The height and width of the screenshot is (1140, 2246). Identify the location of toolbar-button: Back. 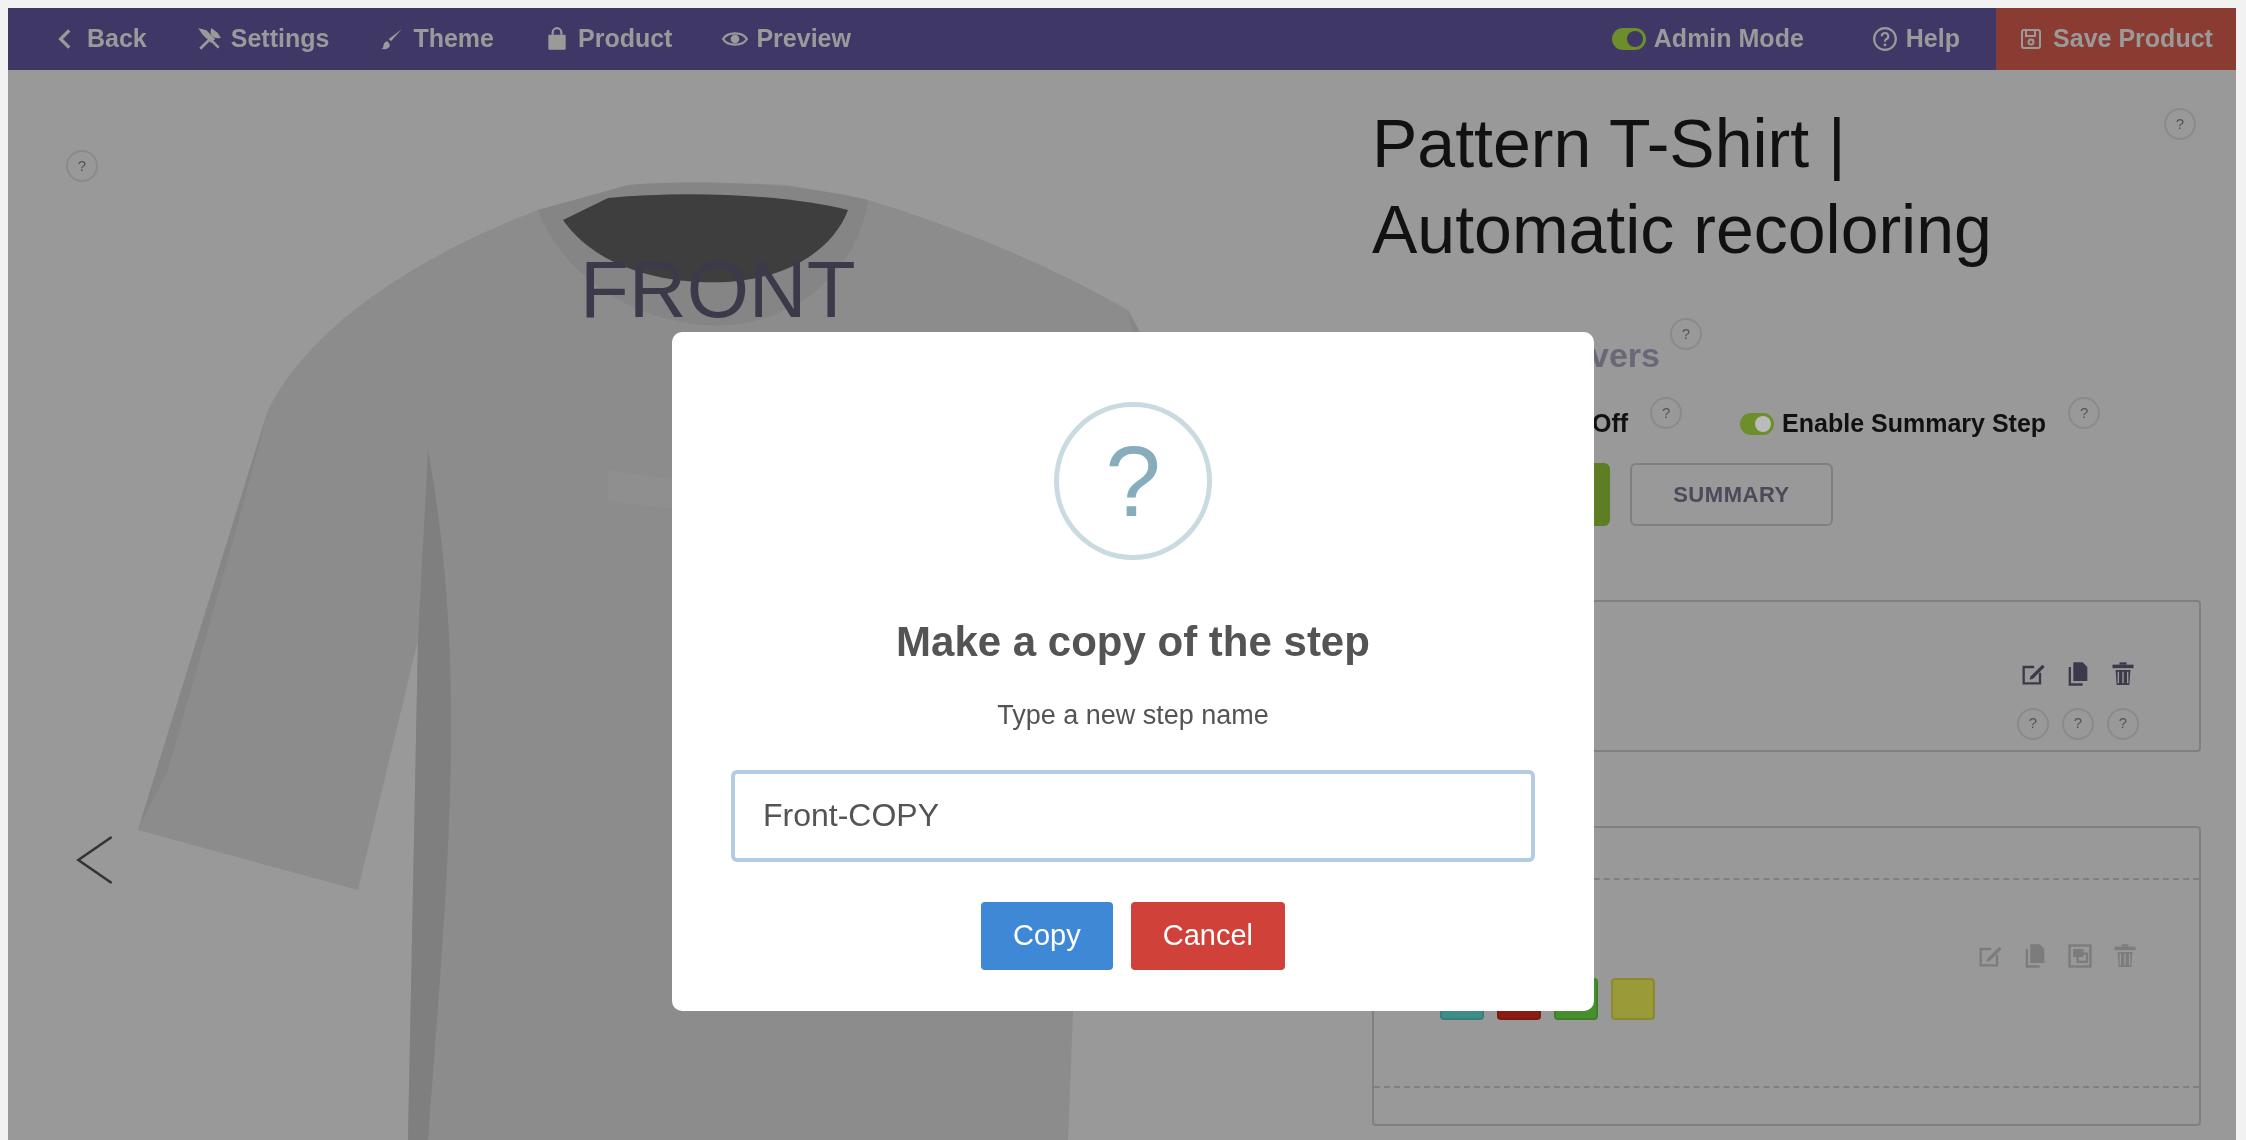
(100, 39).